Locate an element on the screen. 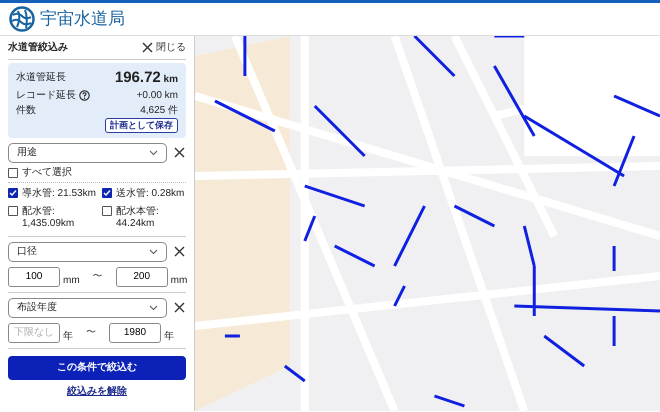 The height and width of the screenshot is (412, 660). checkbox-label: 導水管: 21.53km is located at coordinates (59, 194).